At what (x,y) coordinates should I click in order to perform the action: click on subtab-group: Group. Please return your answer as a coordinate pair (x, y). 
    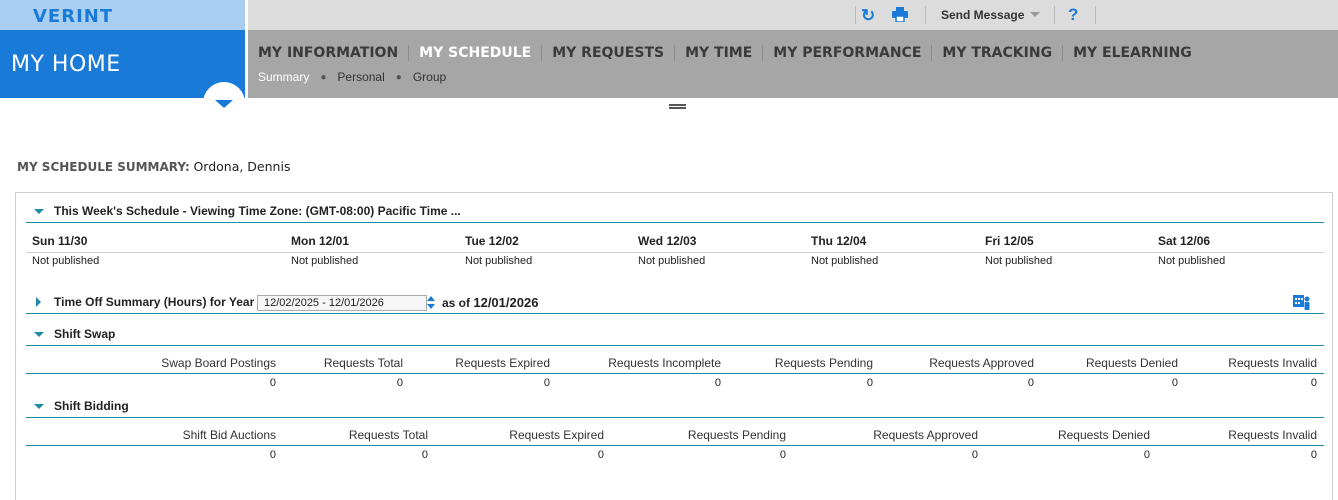
    Looking at the image, I should click on (429, 77).